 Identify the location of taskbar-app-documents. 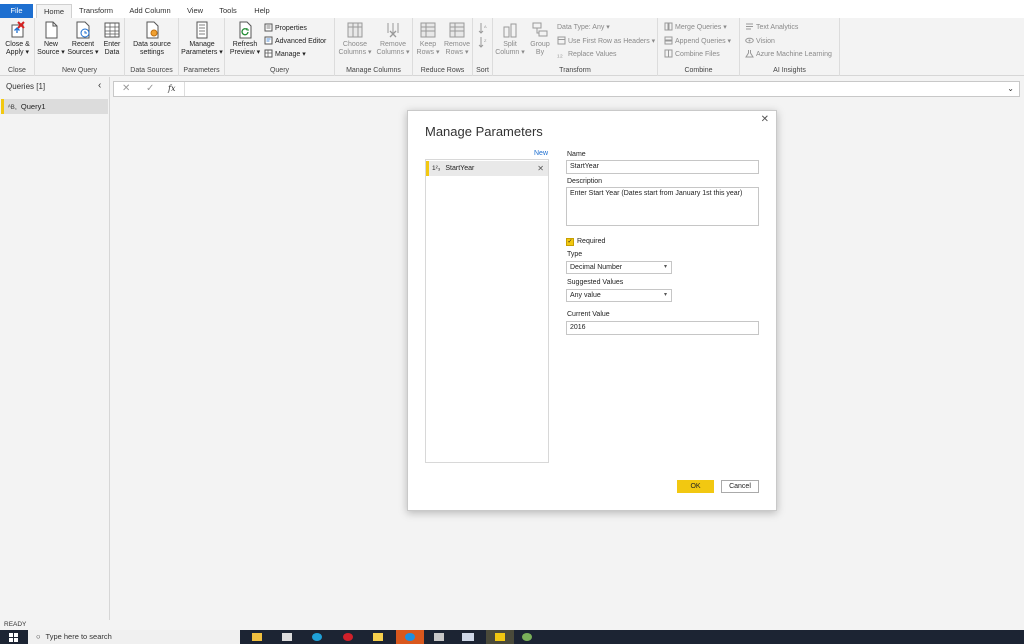
(439, 637).